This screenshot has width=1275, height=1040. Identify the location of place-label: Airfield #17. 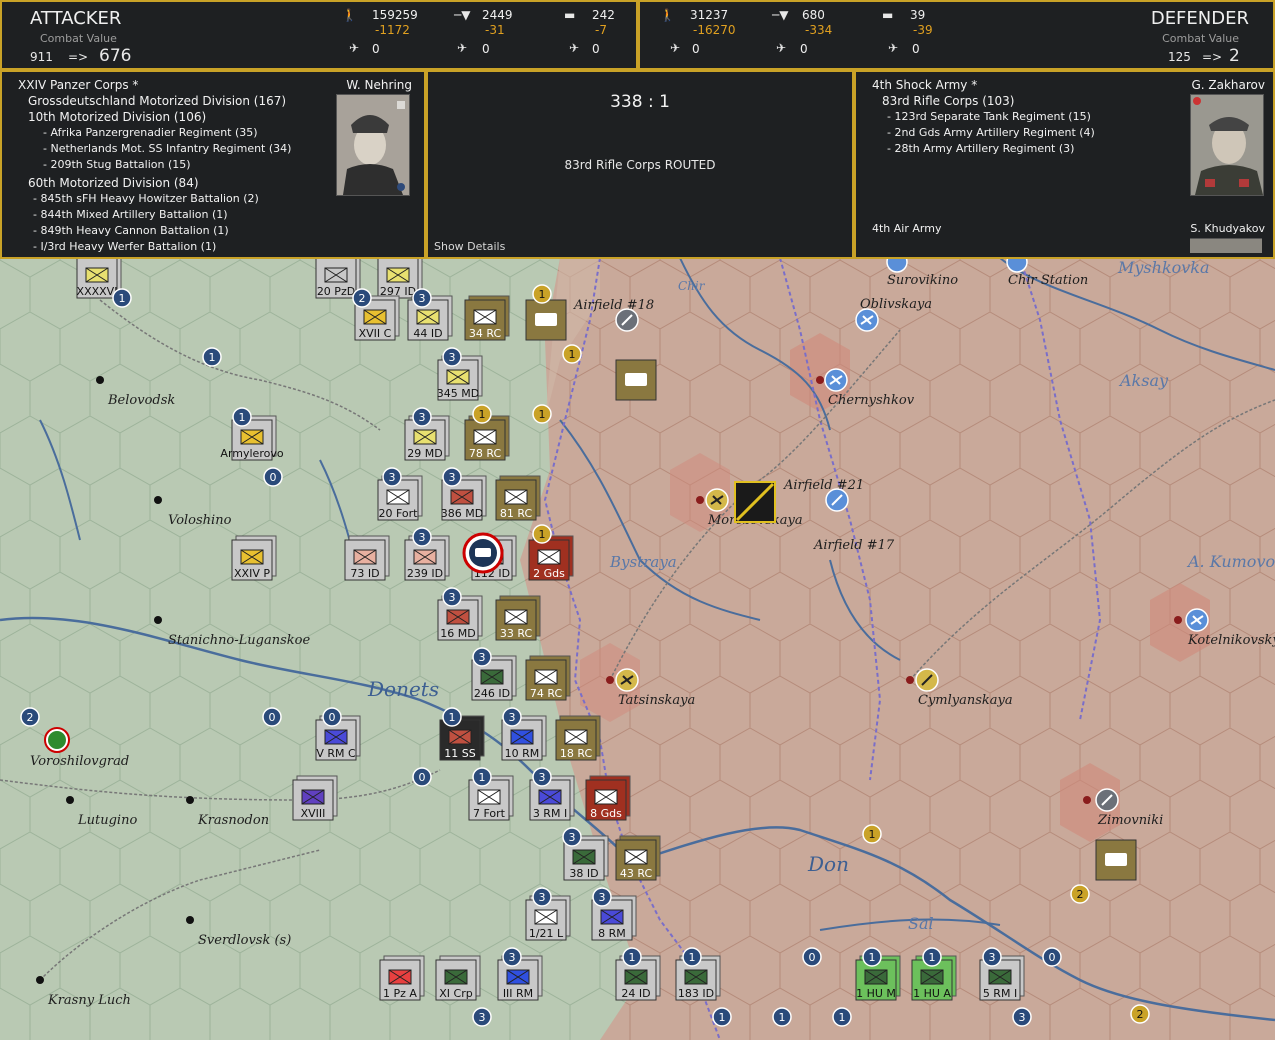
(854, 545).